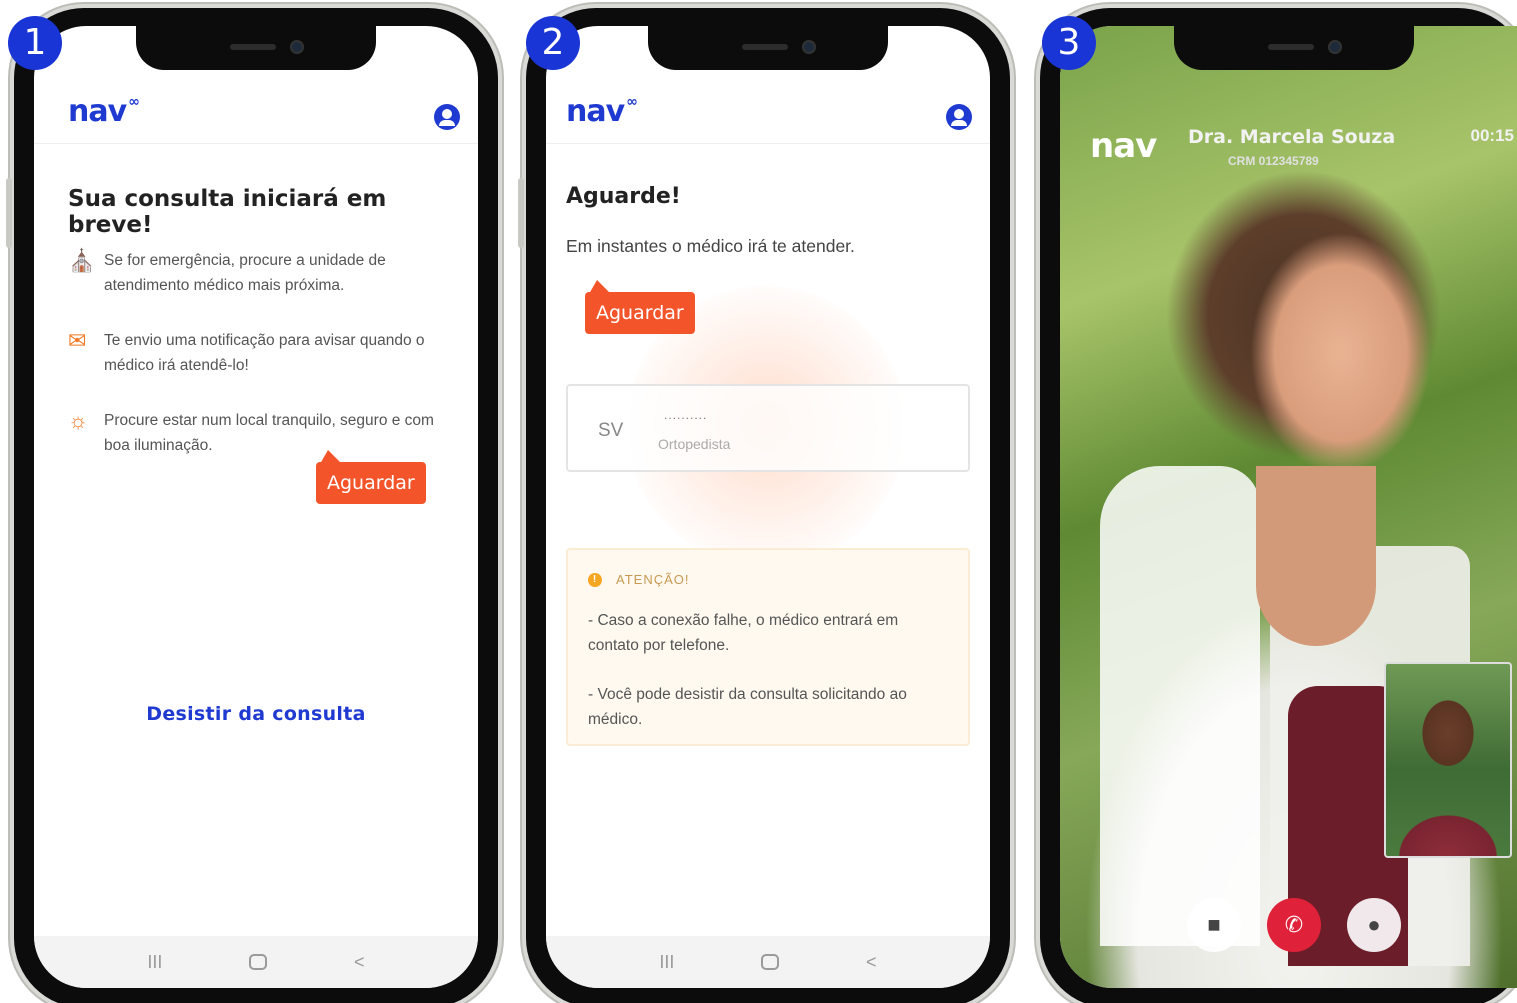 The width and height of the screenshot is (1517, 1003). Describe the element at coordinates (623, 196) in the screenshot. I see `page-title: Aguarde!` at that location.